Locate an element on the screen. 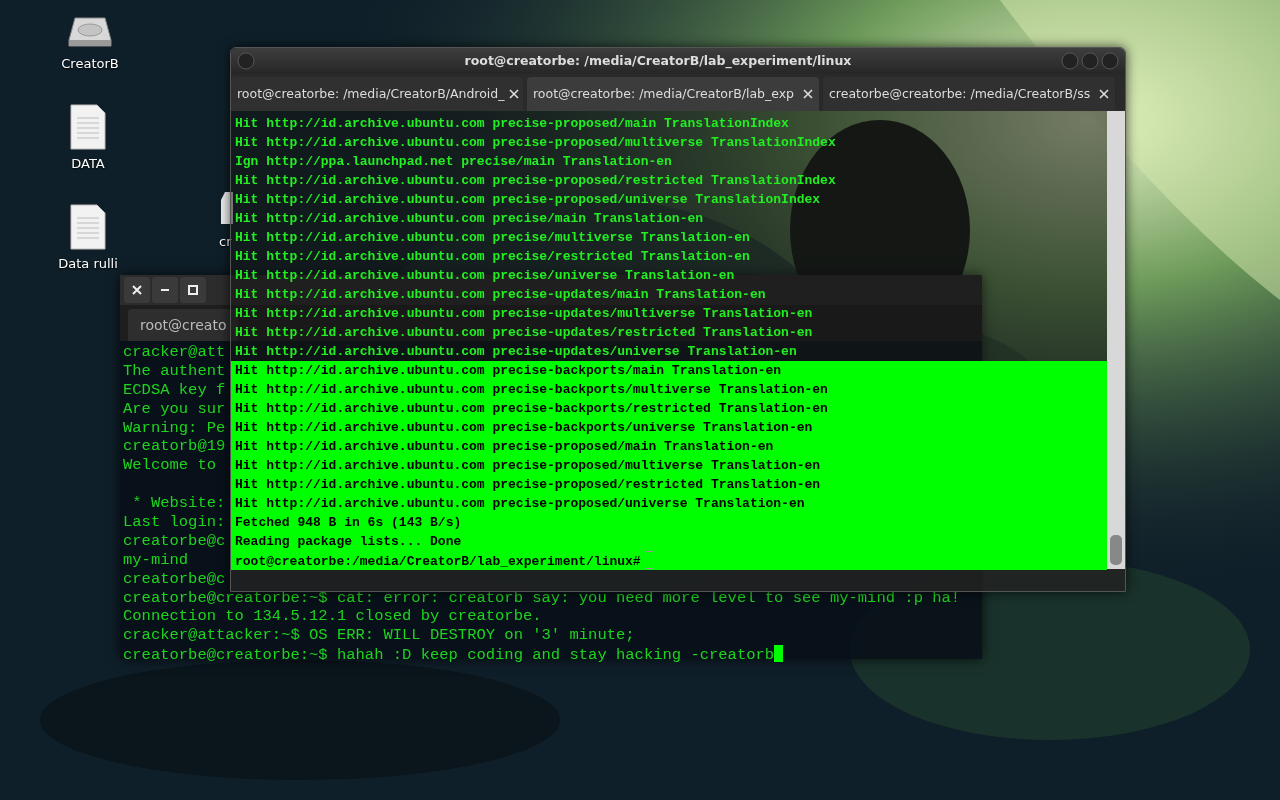 The image size is (1280, 800). tab: creatorbe@creatorbe: /media/CreatorB/ss is located at coordinates (969, 94).